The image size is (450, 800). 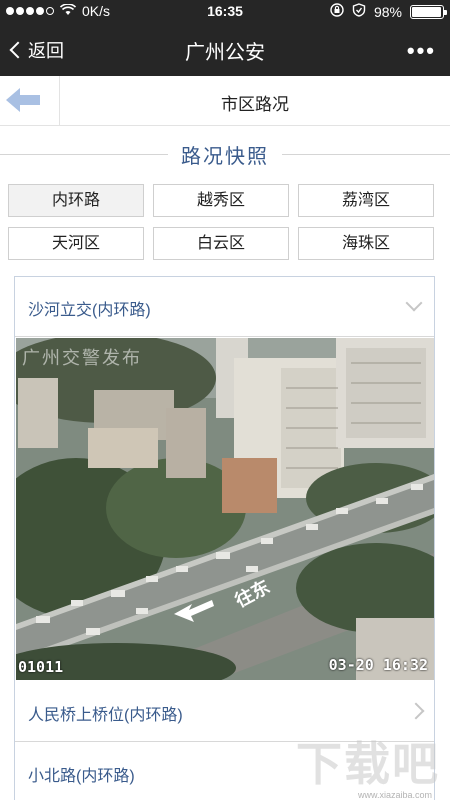 What do you see at coordinates (221, 200) in the screenshot?
I see `district-button-yuexiu: 越秀区` at bounding box center [221, 200].